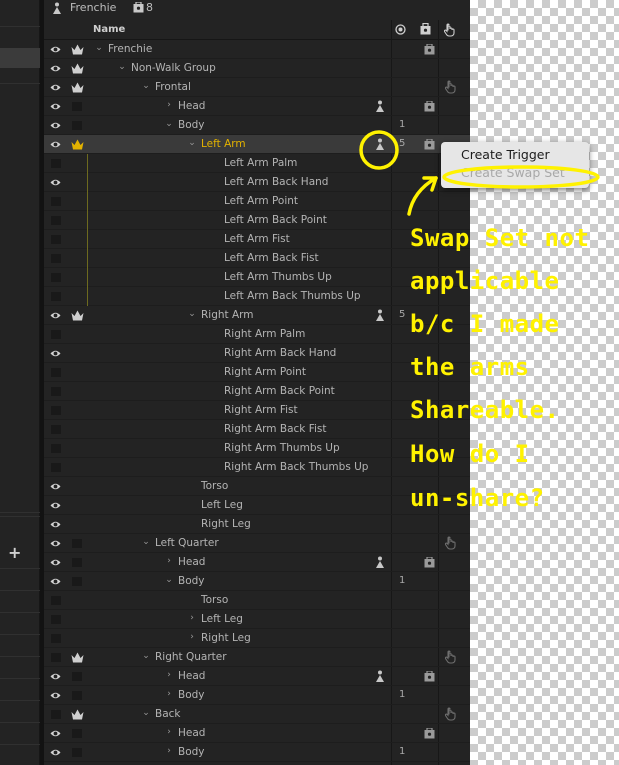 Image resolution: width=619 pixels, height=765 pixels. Describe the element at coordinates (513, 172) in the screenshot. I see `create-swap-set-menu-item: Create Swap Set` at that location.